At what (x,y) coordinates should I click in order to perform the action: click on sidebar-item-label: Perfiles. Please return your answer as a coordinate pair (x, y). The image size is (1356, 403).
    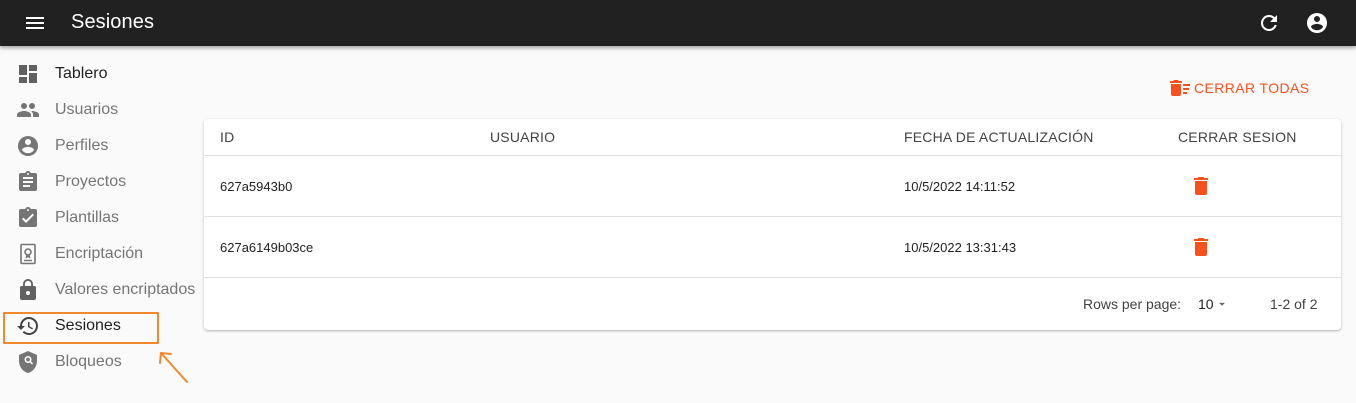
    Looking at the image, I should click on (82, 145).